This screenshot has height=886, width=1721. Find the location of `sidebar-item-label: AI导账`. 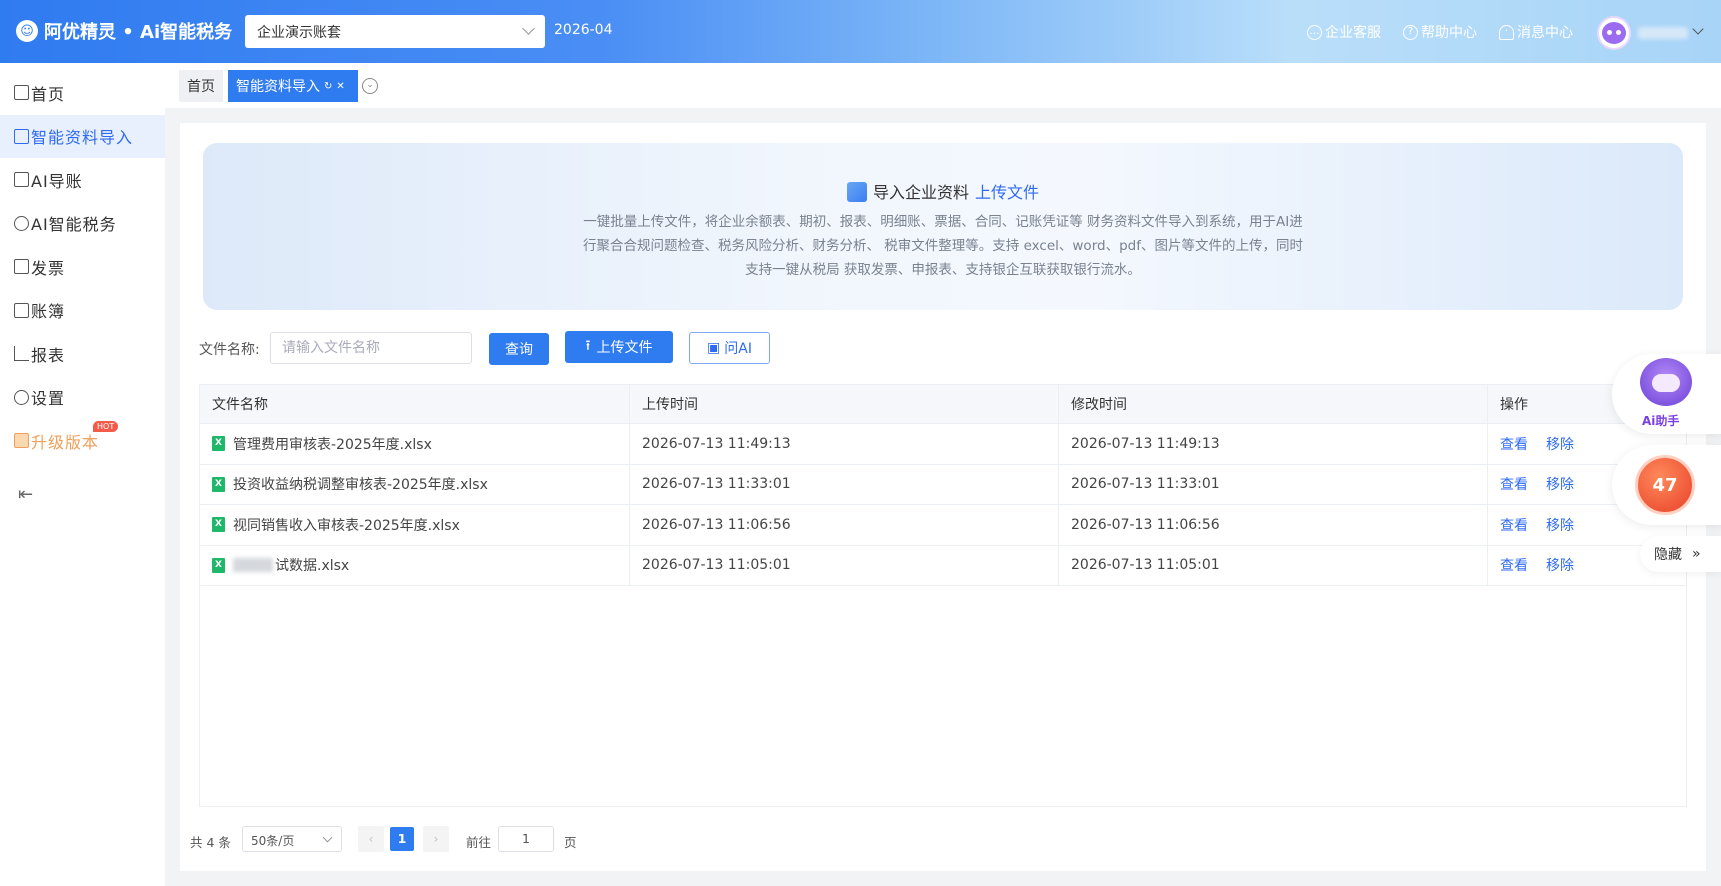

sidebar-item-label: AI导账 is located at coordinates (57, 181).